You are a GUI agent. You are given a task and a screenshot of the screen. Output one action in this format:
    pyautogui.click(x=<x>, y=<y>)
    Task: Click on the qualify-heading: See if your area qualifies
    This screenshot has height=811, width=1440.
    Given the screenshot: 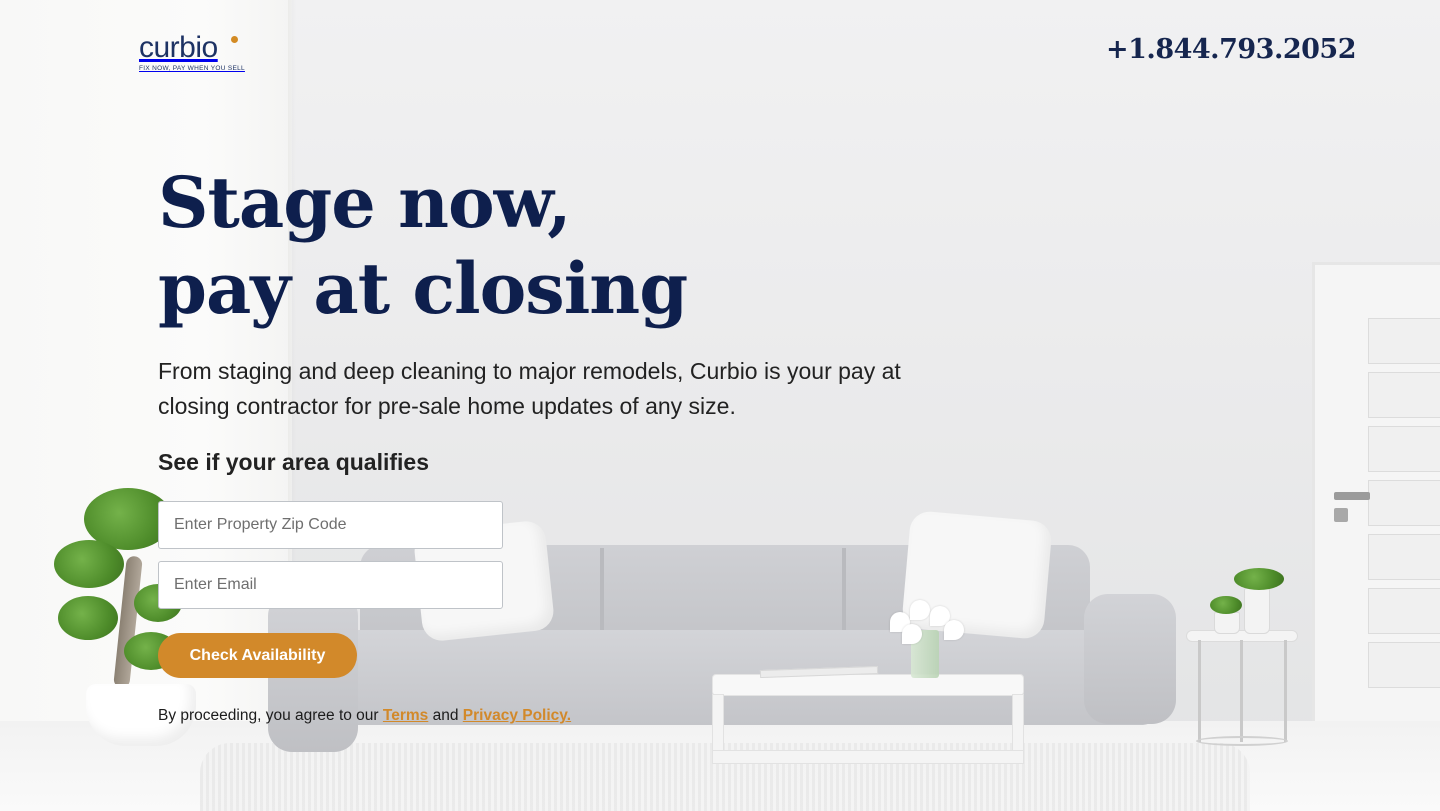 What is the action you would take?
    pyautogui.click(x=294, y=462)
    